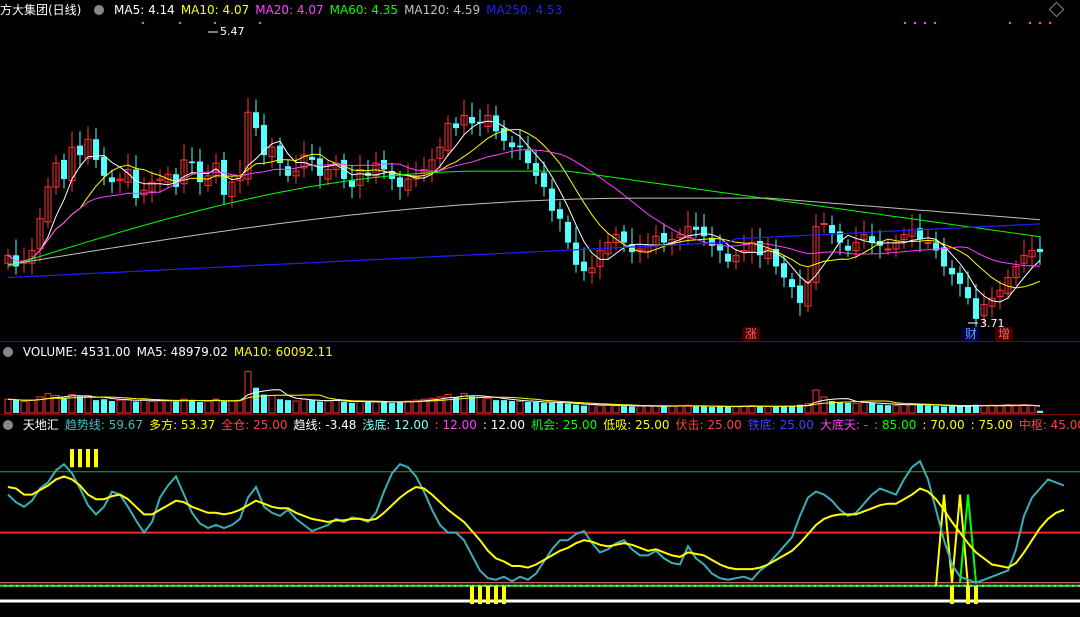 This screenshot has width=1080, height=617. Describe the element at coordinates (943, 425) in the screenshot. I see `indicator-label-14: : 70.00` at that location.